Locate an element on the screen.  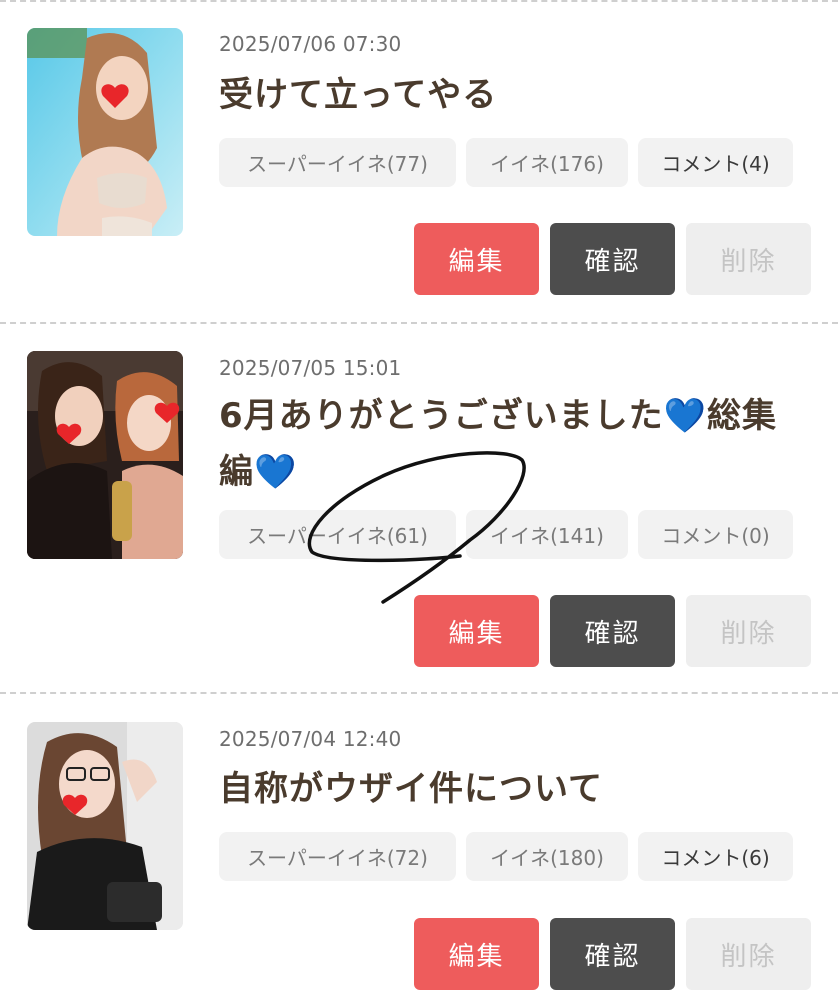
super-like-count: スーパーイイネ(77) is located at coordinates (337, 162).